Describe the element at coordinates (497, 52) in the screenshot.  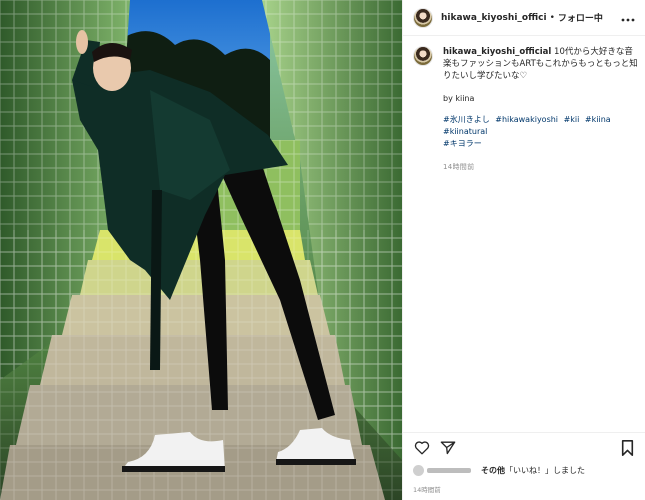
I see `caption-username: hikawa_kiyoshi_official` at that location.